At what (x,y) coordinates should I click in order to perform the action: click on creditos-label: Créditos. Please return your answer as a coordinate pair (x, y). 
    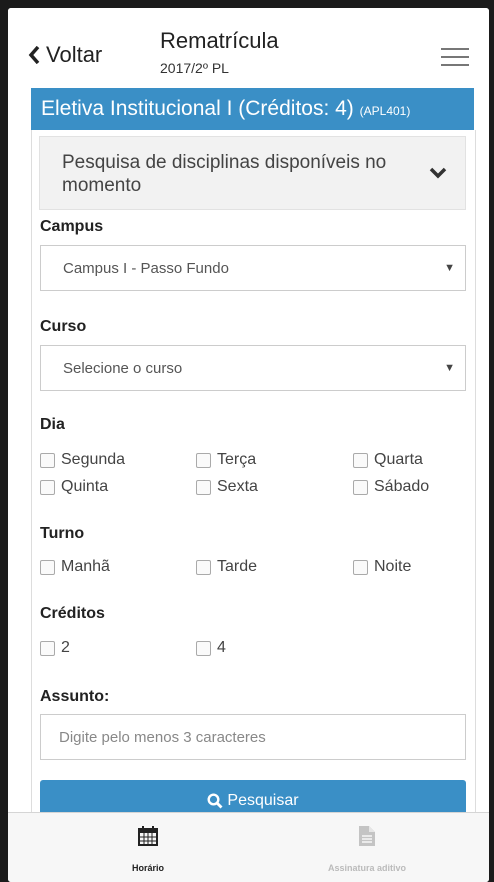
    Looking at the image, I should click on (72, 613).